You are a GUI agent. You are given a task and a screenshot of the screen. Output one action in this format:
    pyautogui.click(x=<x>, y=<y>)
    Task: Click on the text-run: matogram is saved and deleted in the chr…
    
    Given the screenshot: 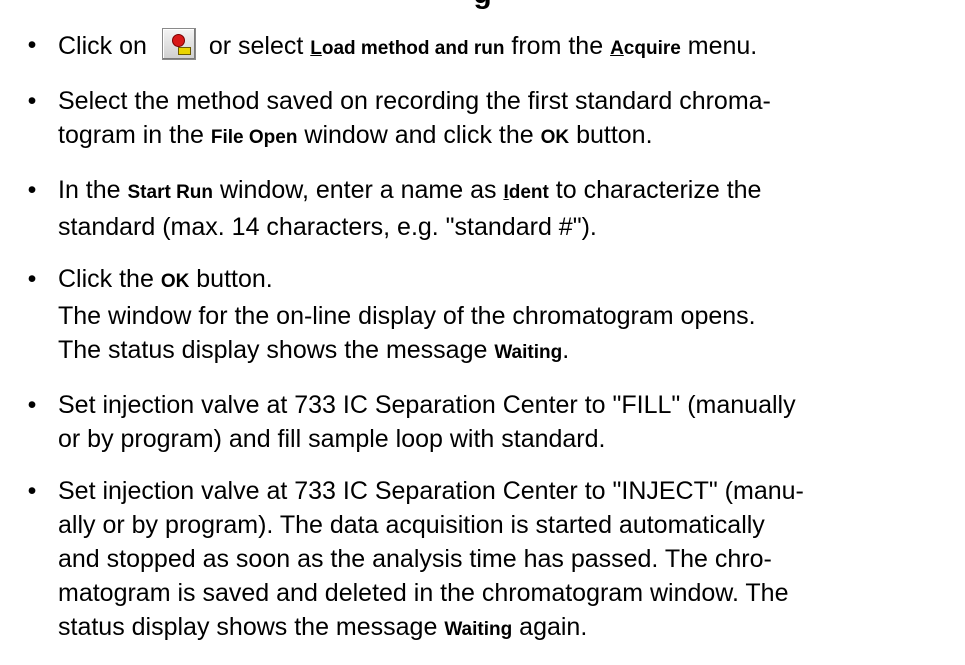 What is the action you would take?
    pyautogui.click(x=423, y=593)
    